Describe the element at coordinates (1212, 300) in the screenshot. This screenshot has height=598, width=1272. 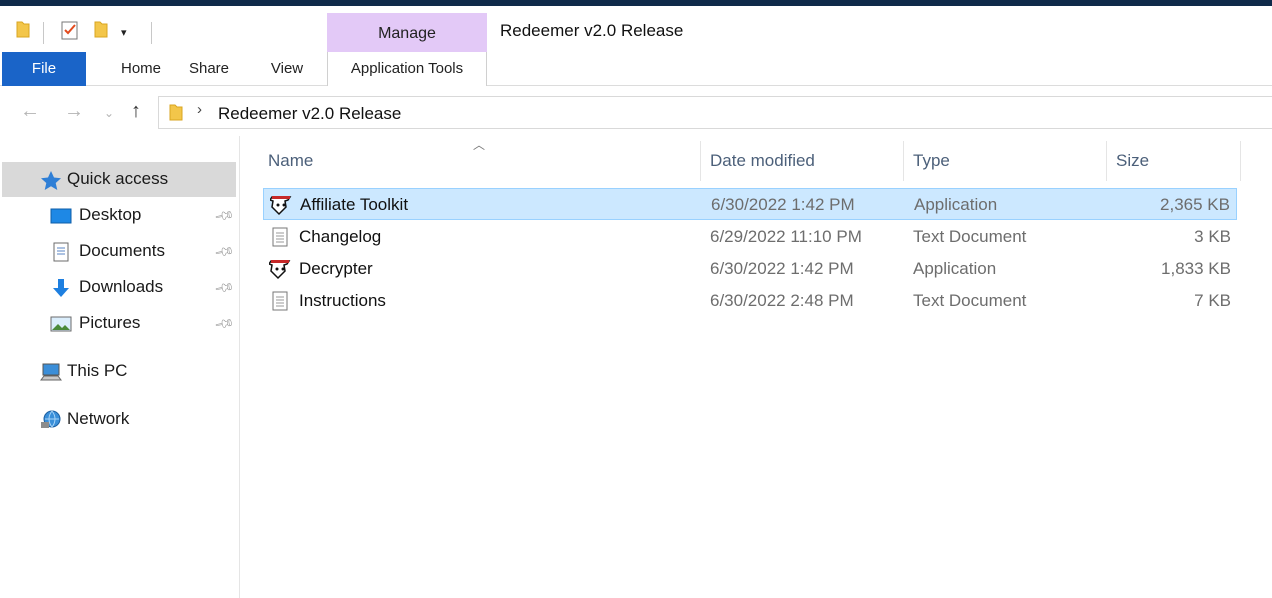
I see `file-size: 7 KB` at that location.